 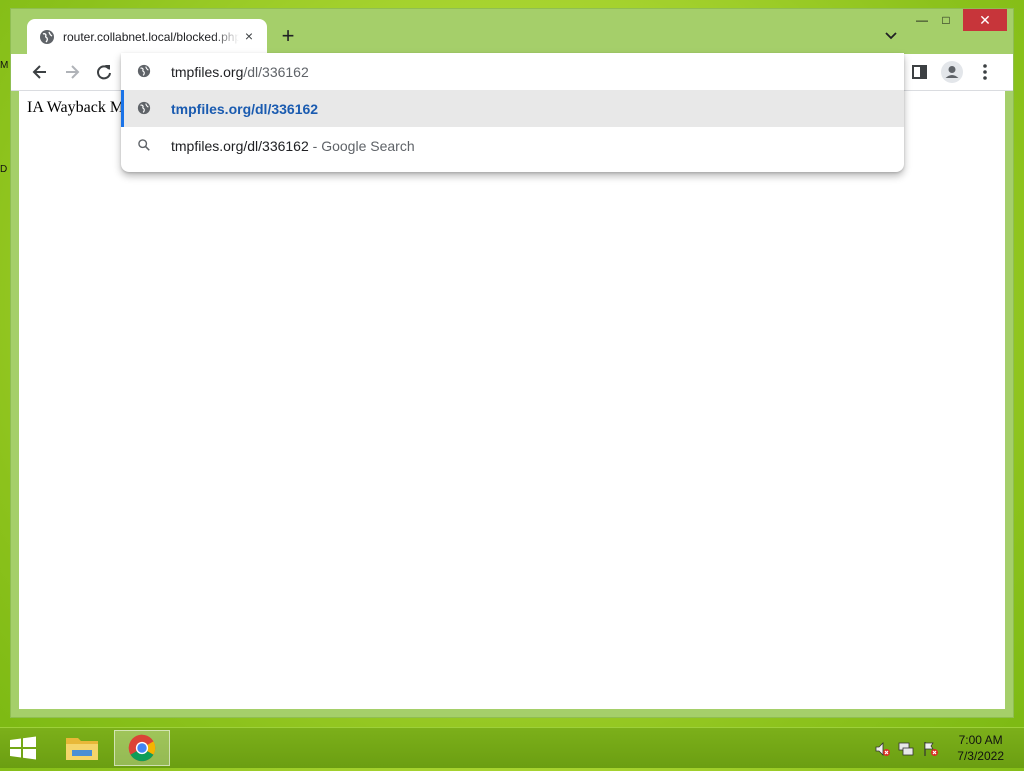 I want to click on chrome-logo-icon, so click(x=142, y=748).